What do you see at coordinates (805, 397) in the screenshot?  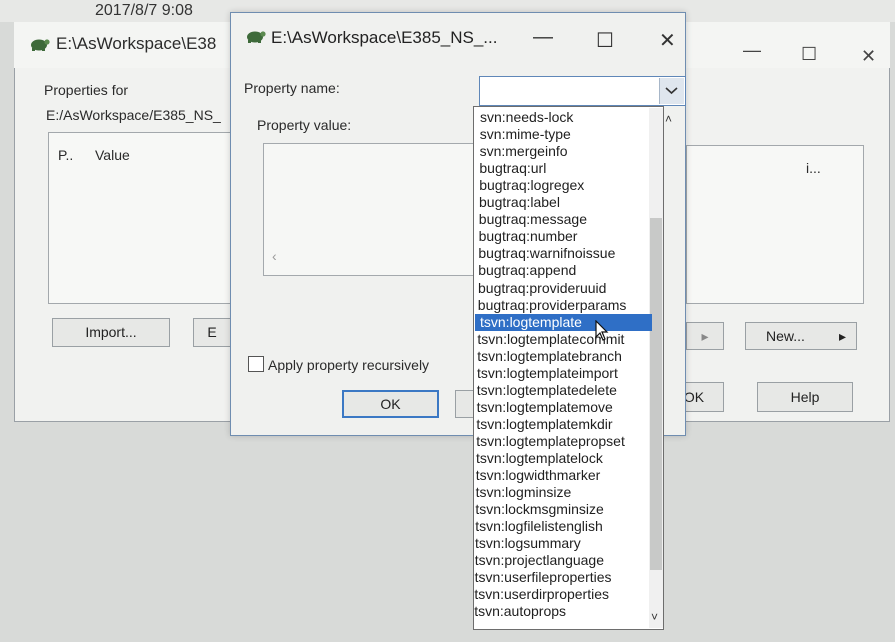 I see `help-button: Help` at bounding box center [805, 397].